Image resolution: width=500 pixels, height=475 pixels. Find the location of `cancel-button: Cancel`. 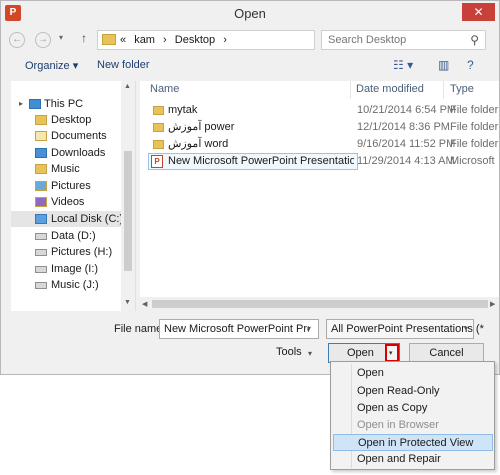

cancel-button: Cancel is located at coordinates (446, 353).